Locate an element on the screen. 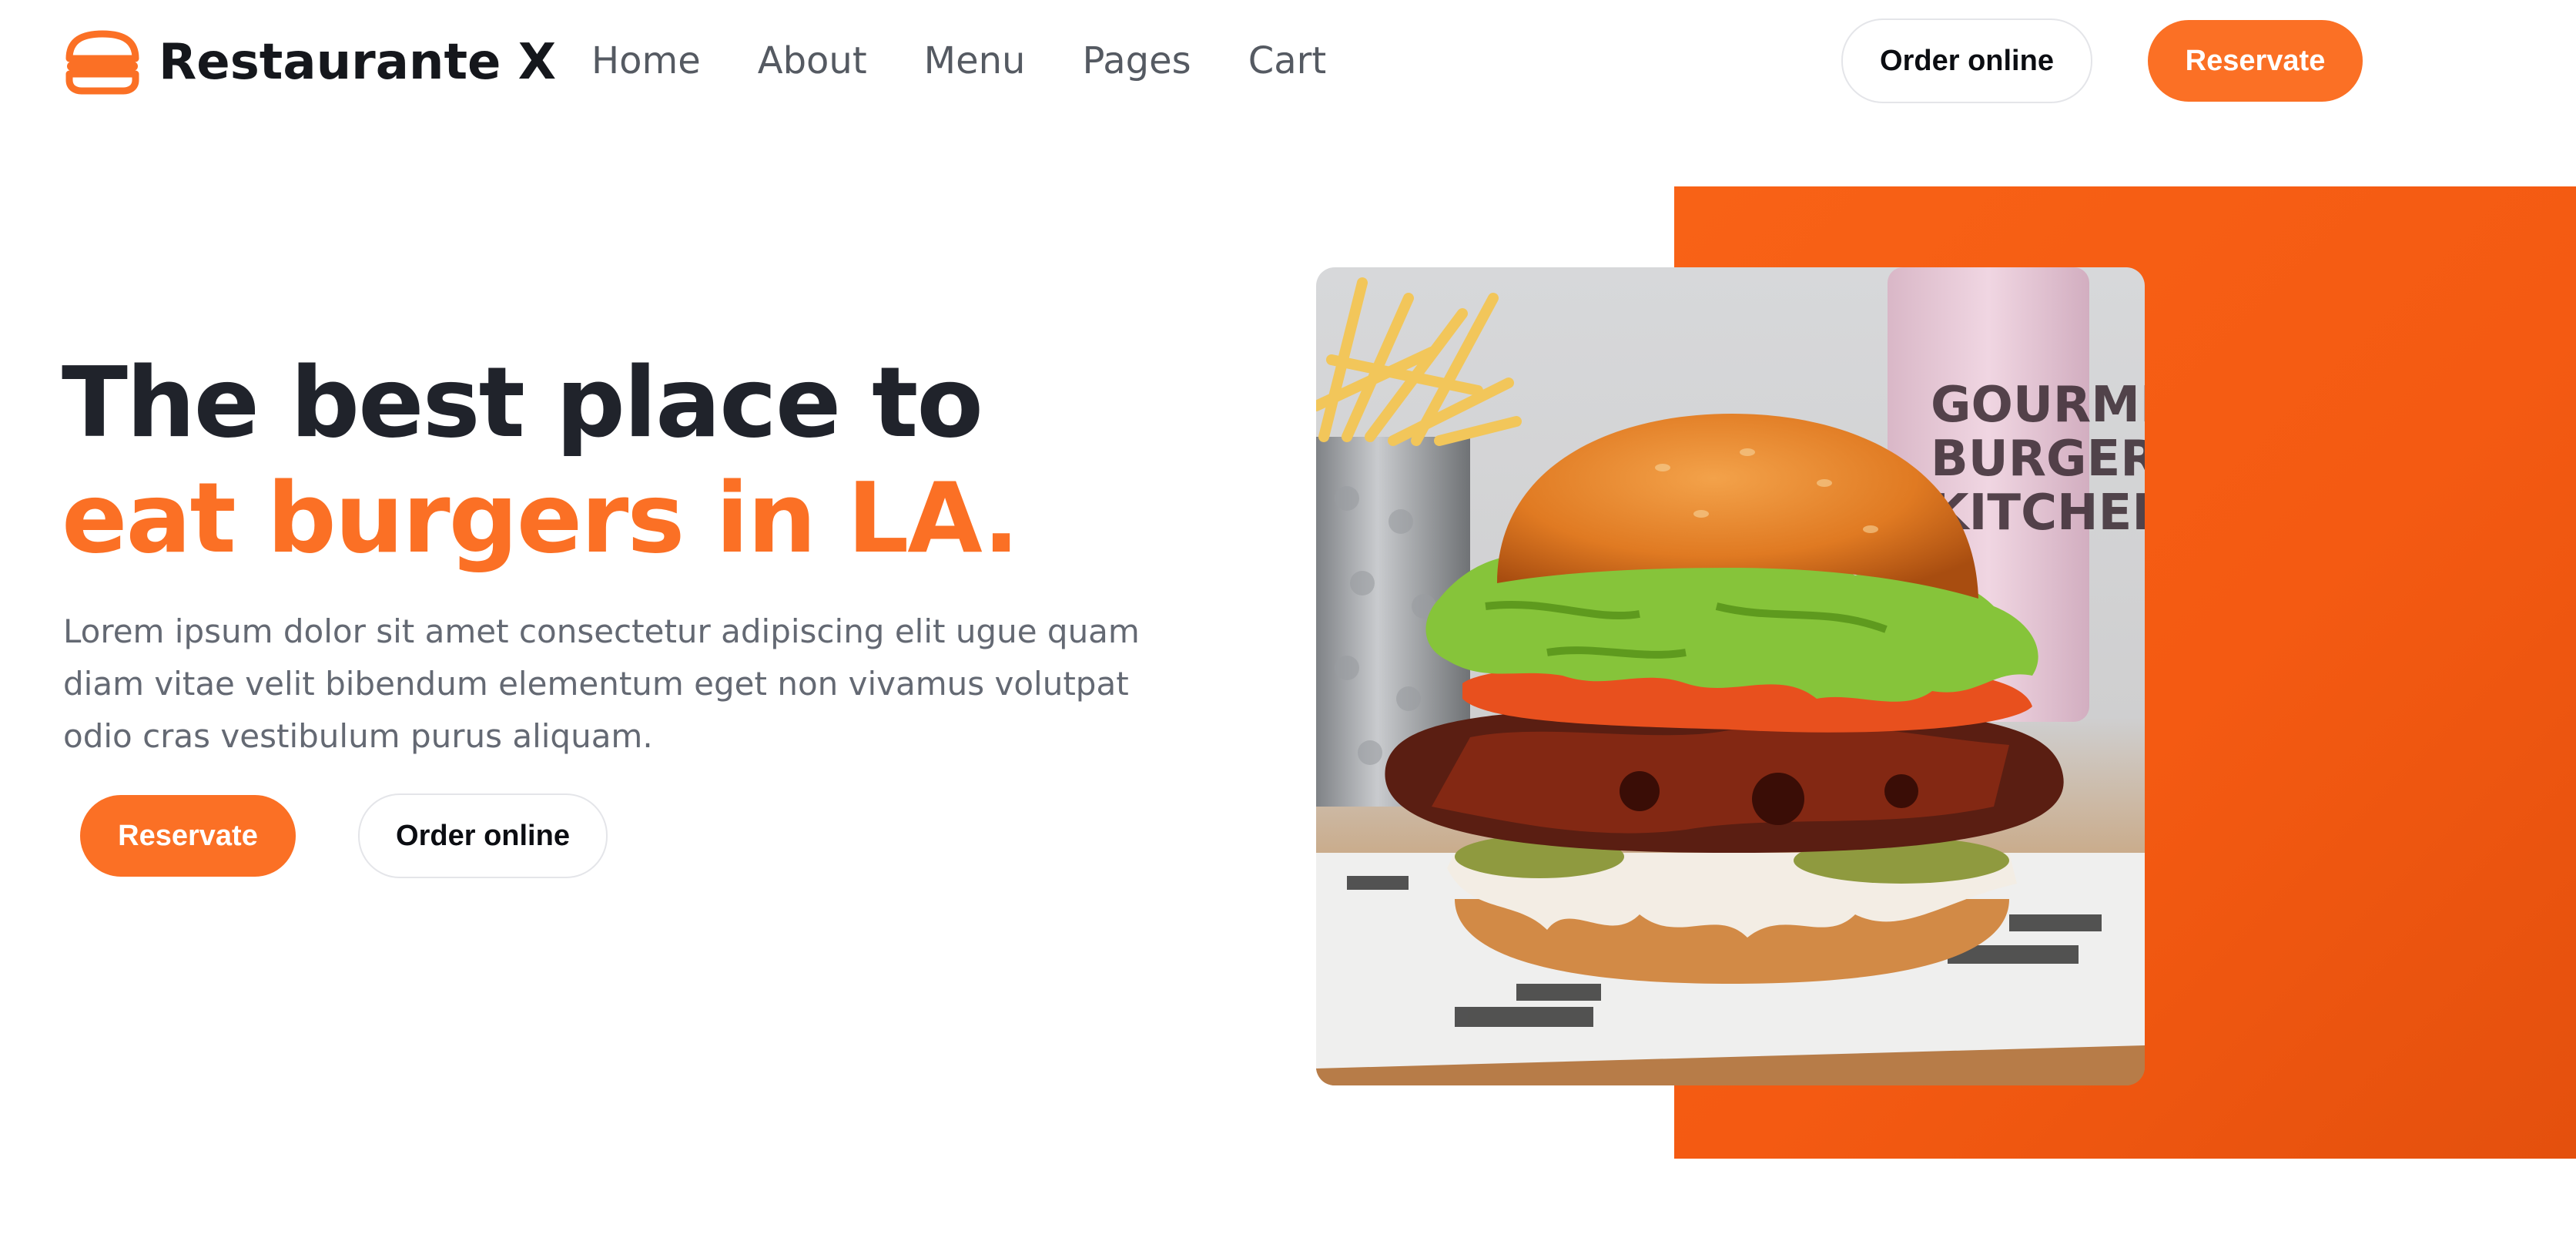 The height and width of the screenshot is (1248, 2576). nav-home: Home is located at coordinates (646, 61).